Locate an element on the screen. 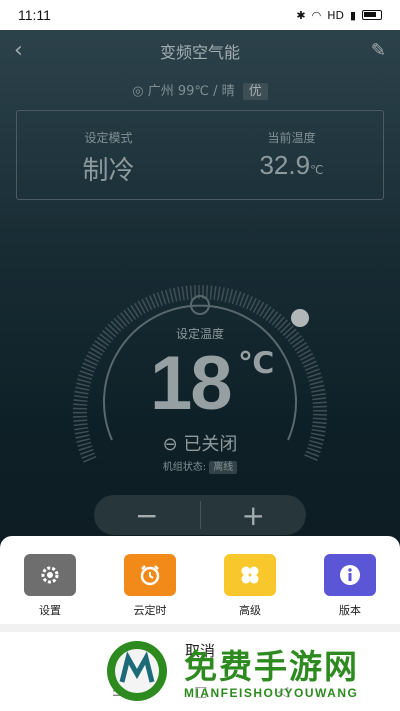  watermark-text: 免费手游网 is located at coordinates (271, 666).